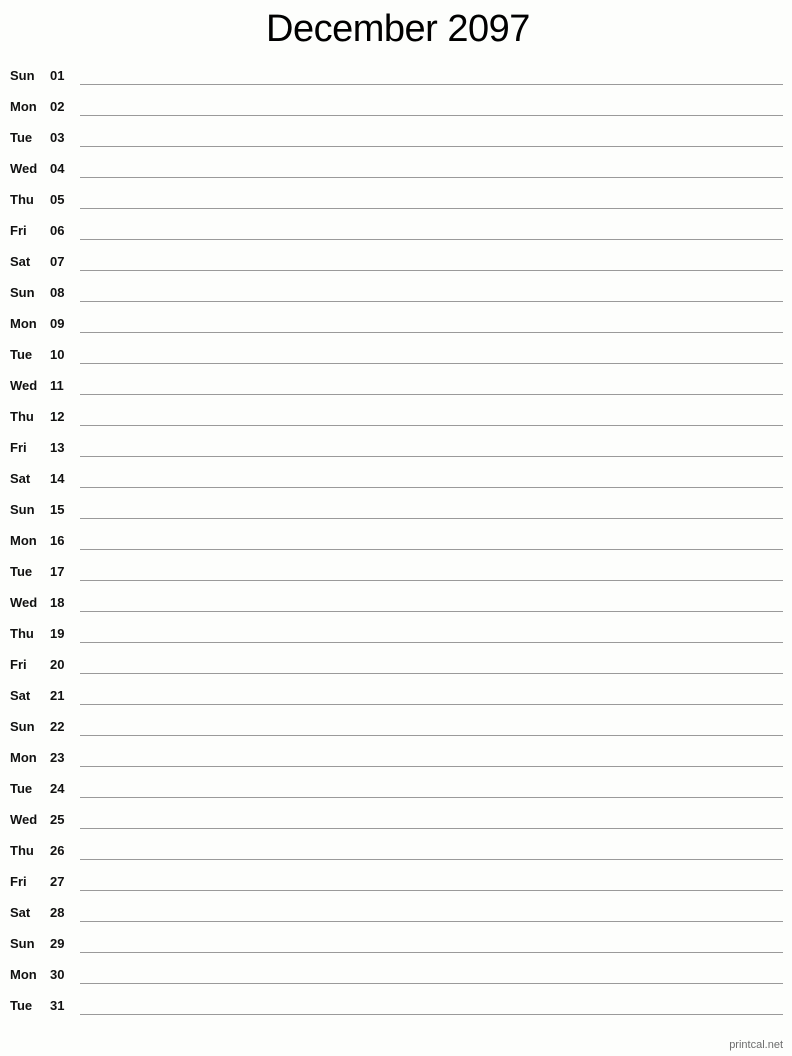  What do you see at coordinates (396, 973) in the screenshot?
I see `day-row: Mon 30` at bounding box center [396, 973].